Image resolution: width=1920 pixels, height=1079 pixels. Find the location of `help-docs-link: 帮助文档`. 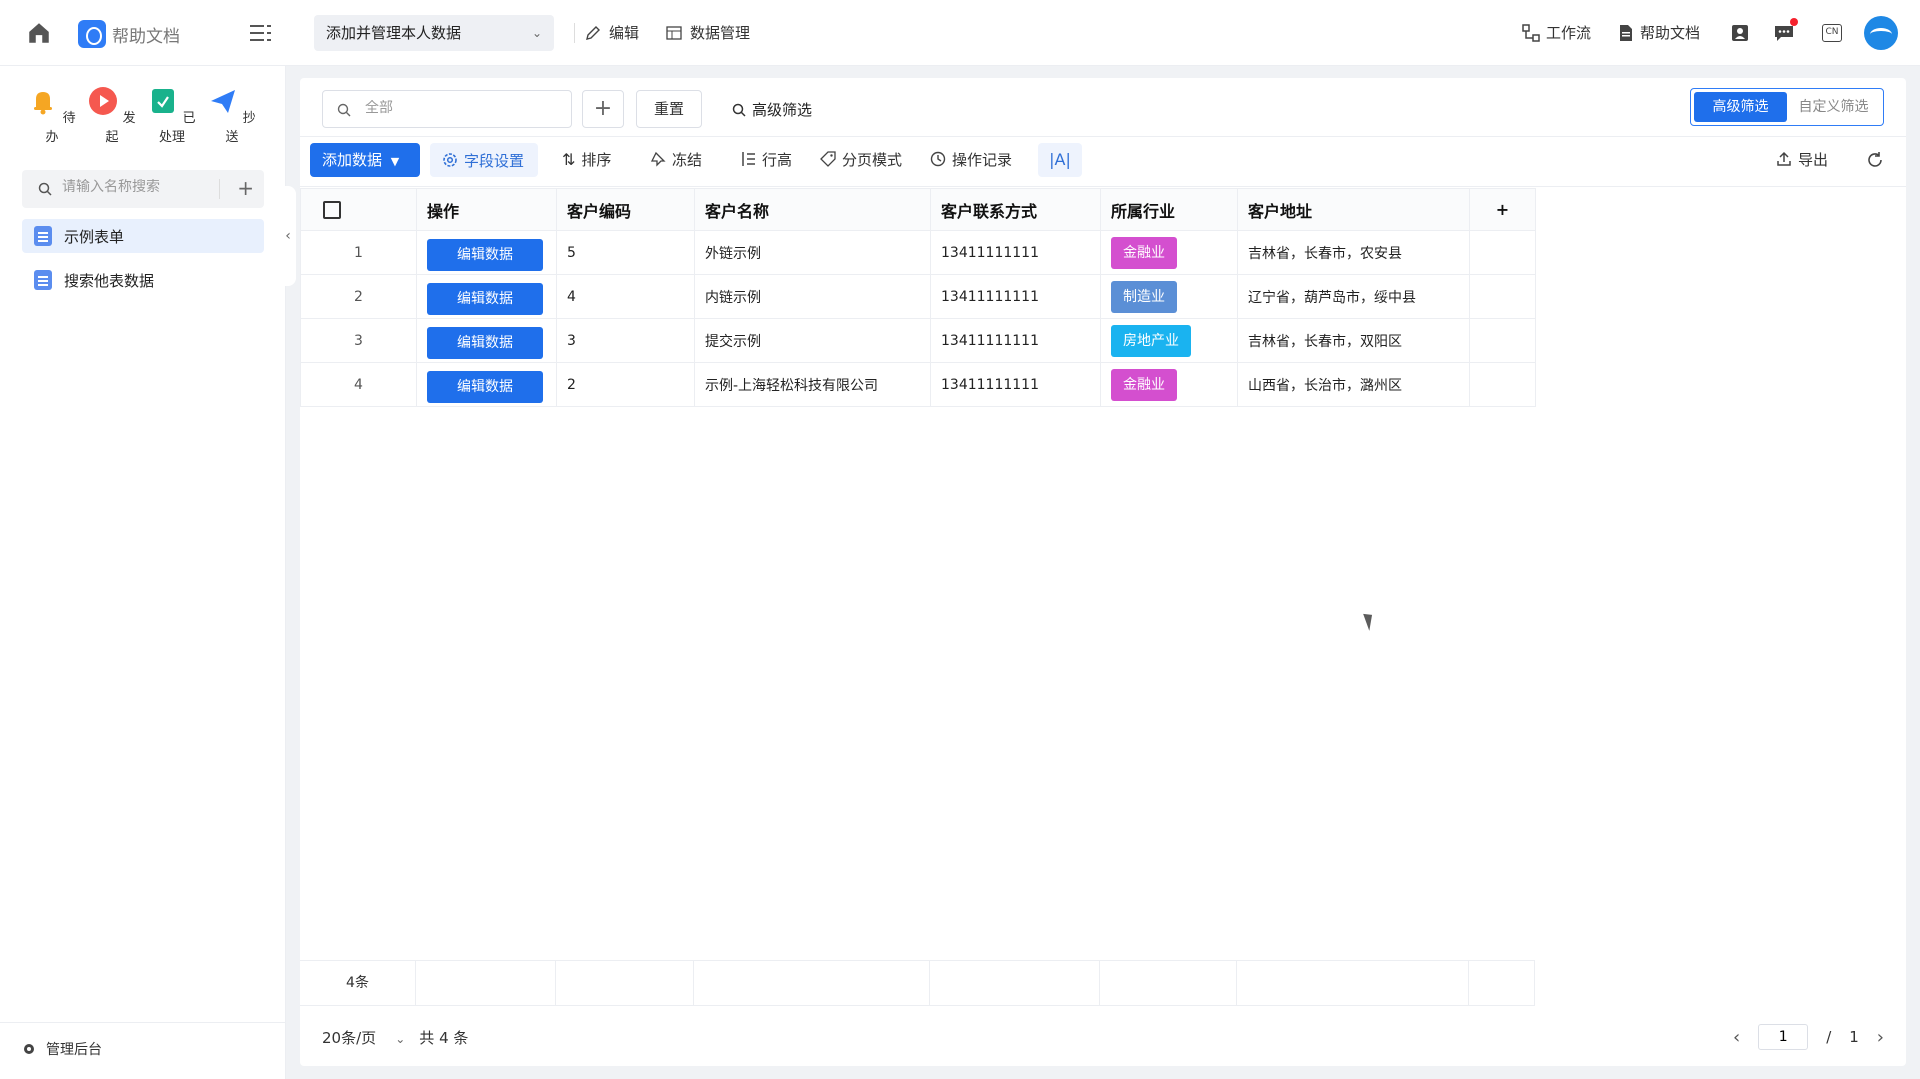

help-docs-link: 帮助文档 is located at coordinates (1659, 32).